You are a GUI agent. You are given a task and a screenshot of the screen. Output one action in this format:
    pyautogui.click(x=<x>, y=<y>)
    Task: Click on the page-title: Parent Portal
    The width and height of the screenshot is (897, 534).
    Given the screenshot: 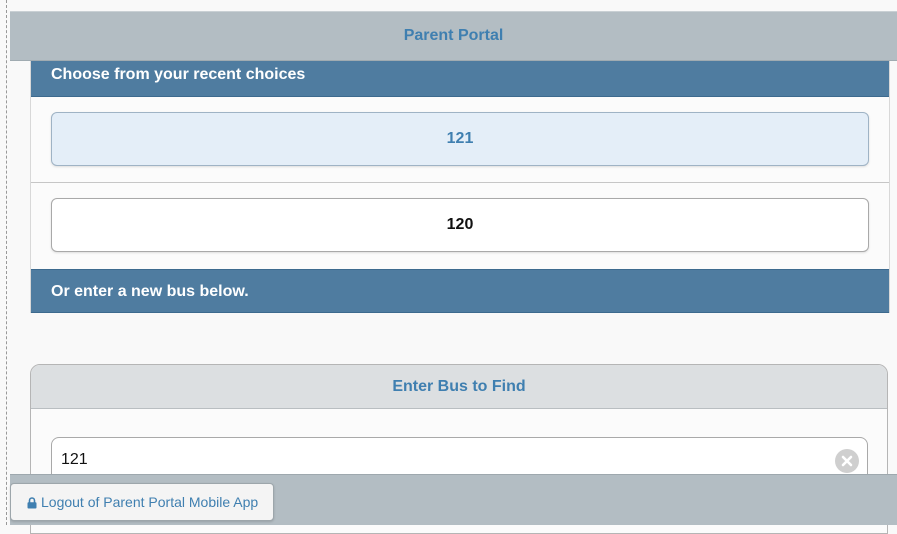 What is the action you would take?
    pyautogui.click(x=453, y=35)
    